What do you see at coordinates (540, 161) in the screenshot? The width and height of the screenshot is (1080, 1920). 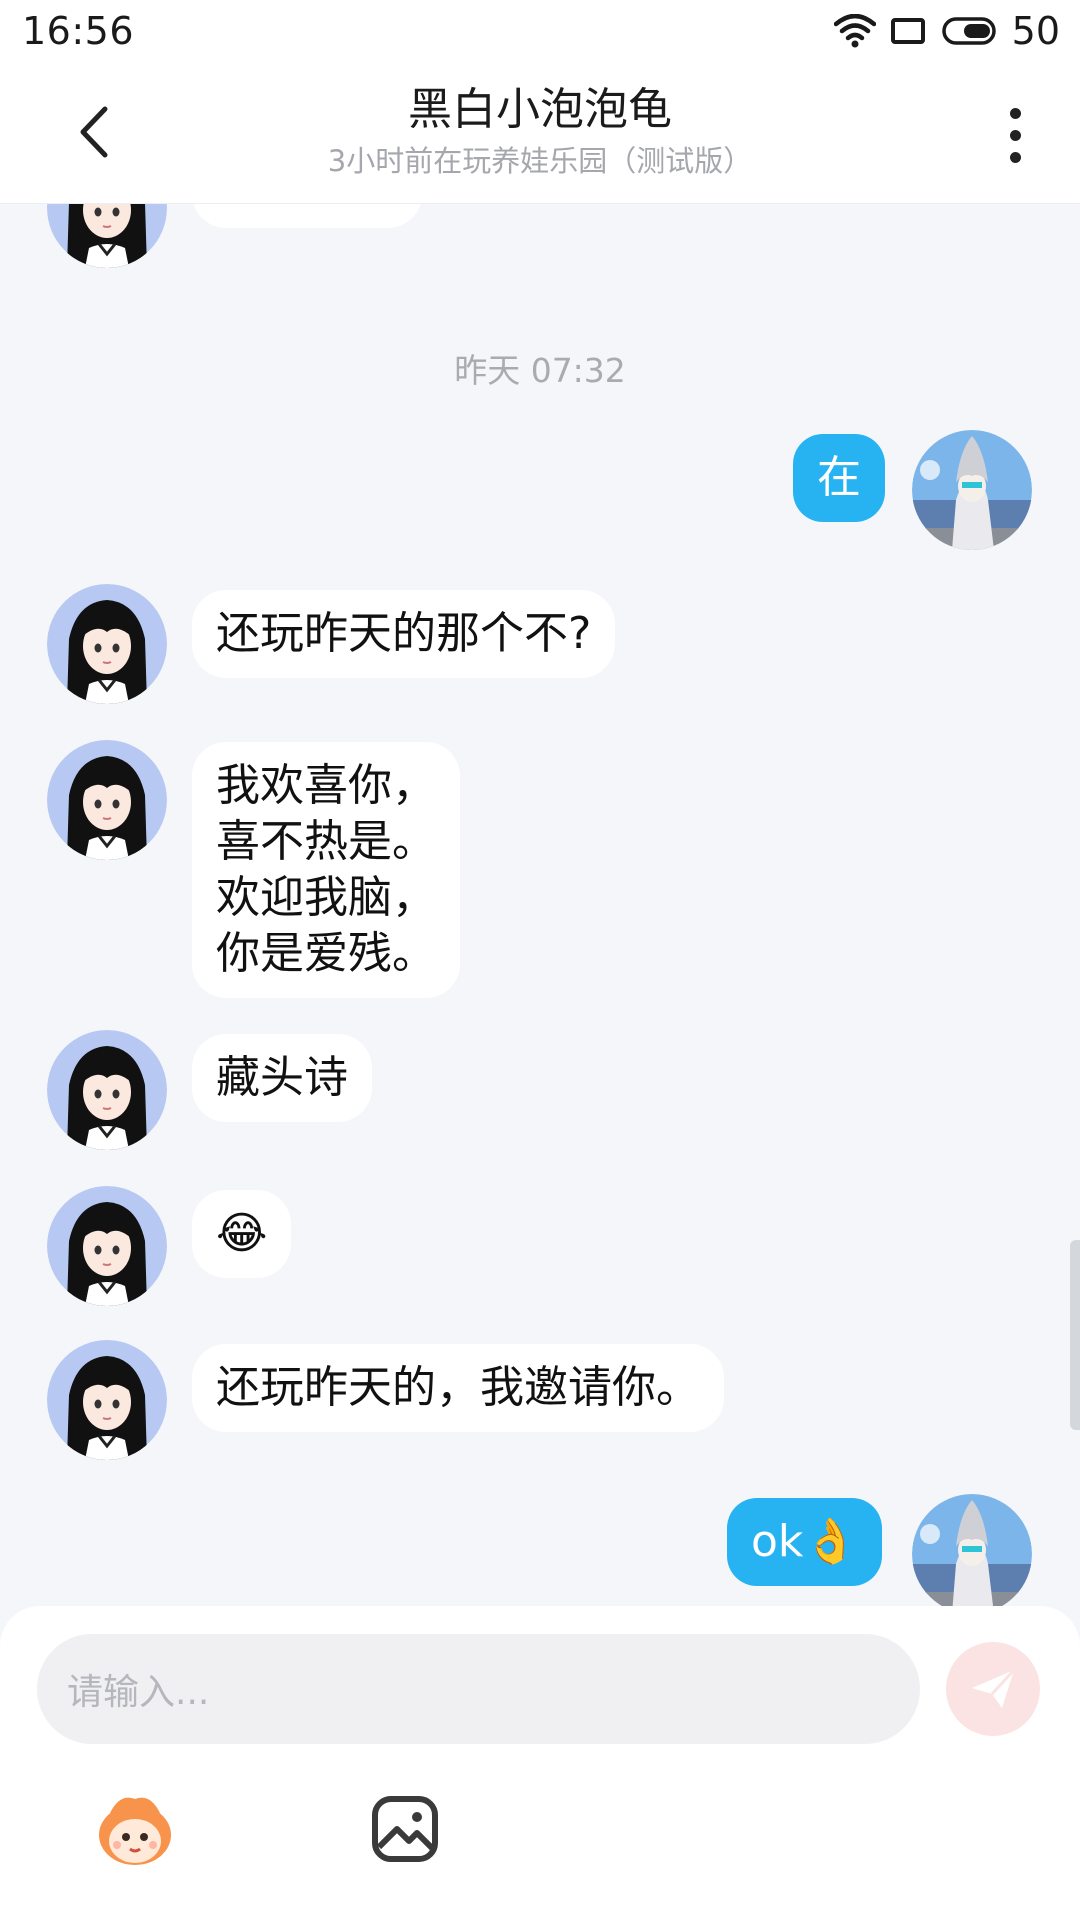 I see `presence-subtitle: 3小时前在玩养娃乐园（测试版）` at bounding box center [540, 161].